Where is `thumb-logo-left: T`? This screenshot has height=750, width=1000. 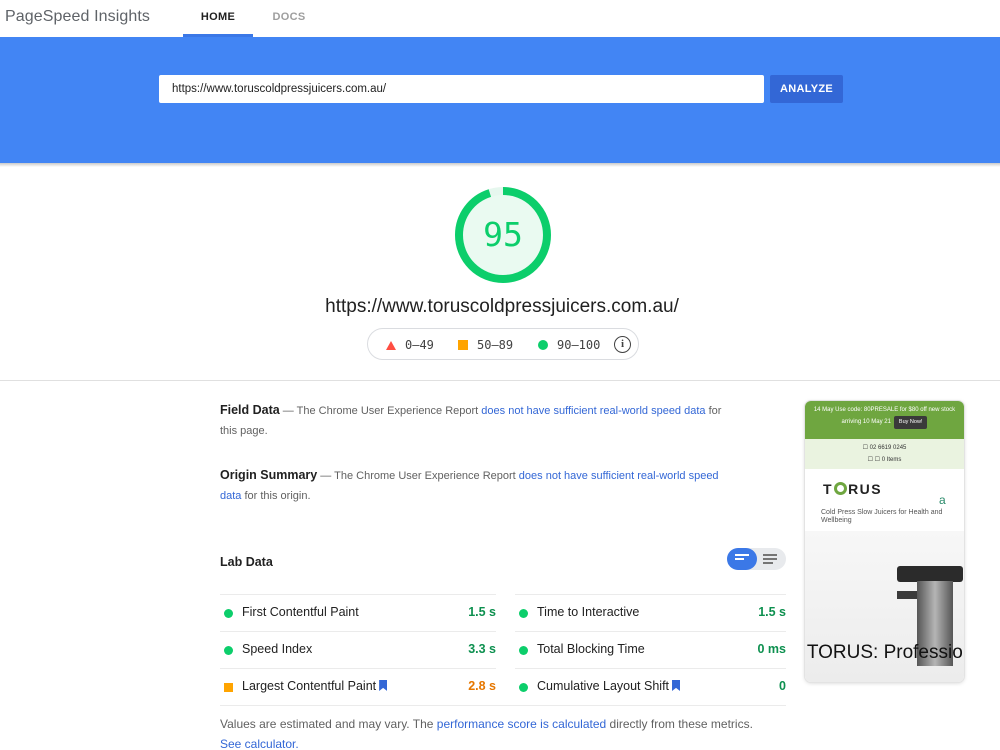
thumb-logo-left: T is located at coordinates (828, 489).